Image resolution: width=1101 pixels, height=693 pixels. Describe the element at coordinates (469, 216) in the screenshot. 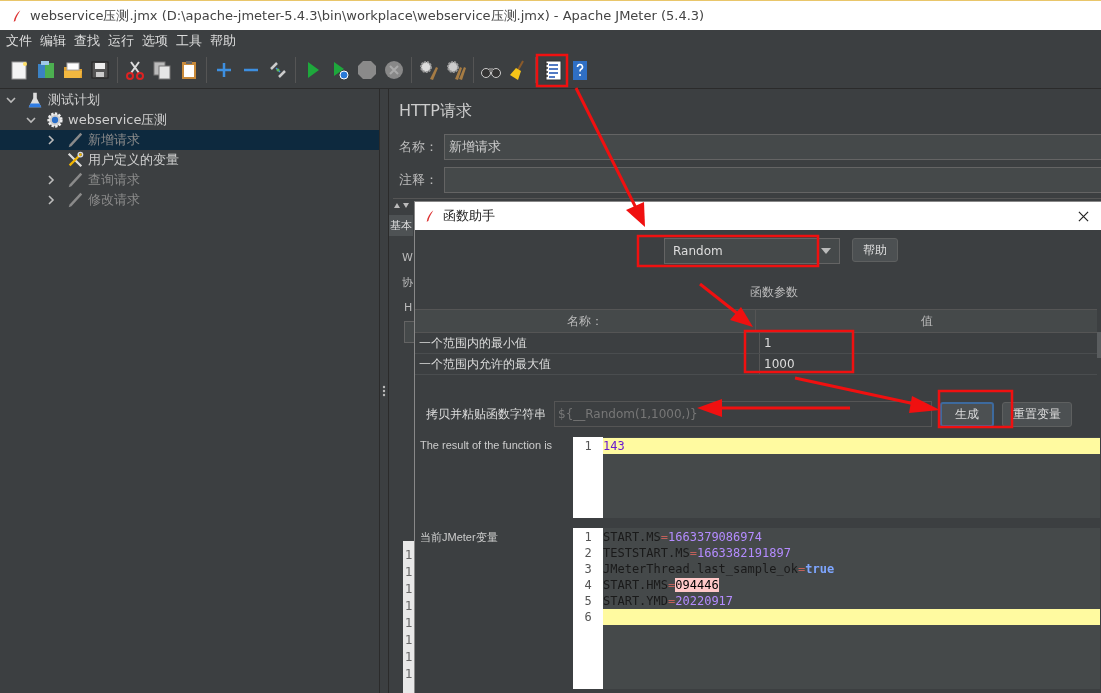

I see `dialog-title: 函数助手` at that location.